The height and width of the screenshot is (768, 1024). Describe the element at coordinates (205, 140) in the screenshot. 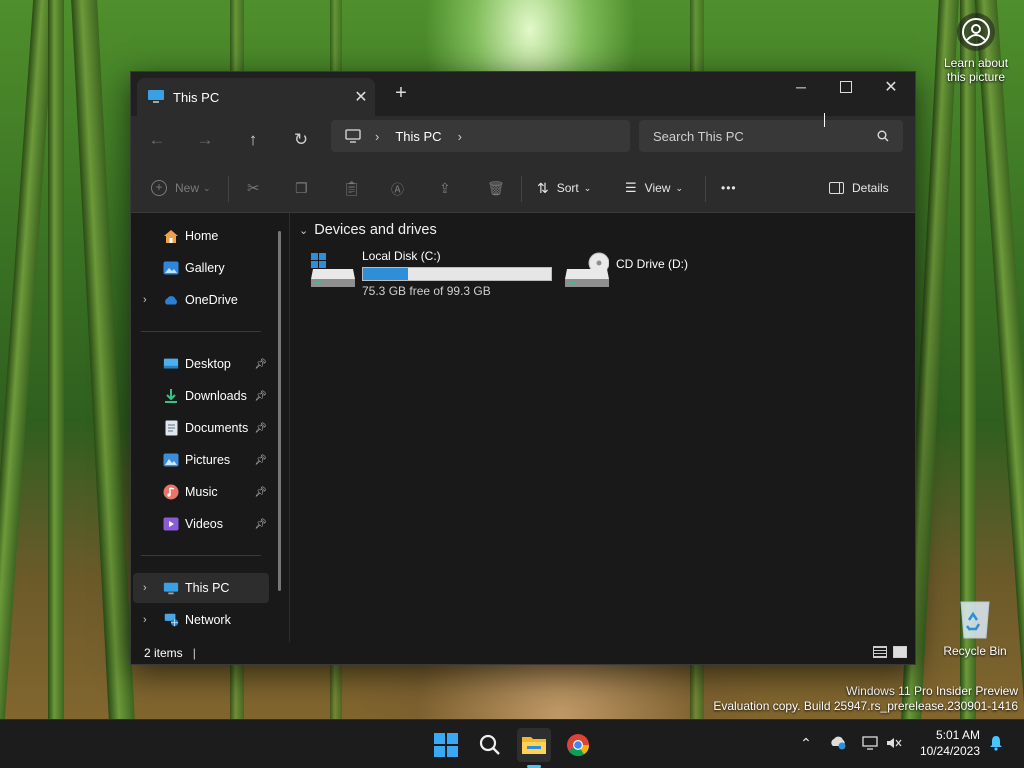

I see `forward-button: →` at that location.